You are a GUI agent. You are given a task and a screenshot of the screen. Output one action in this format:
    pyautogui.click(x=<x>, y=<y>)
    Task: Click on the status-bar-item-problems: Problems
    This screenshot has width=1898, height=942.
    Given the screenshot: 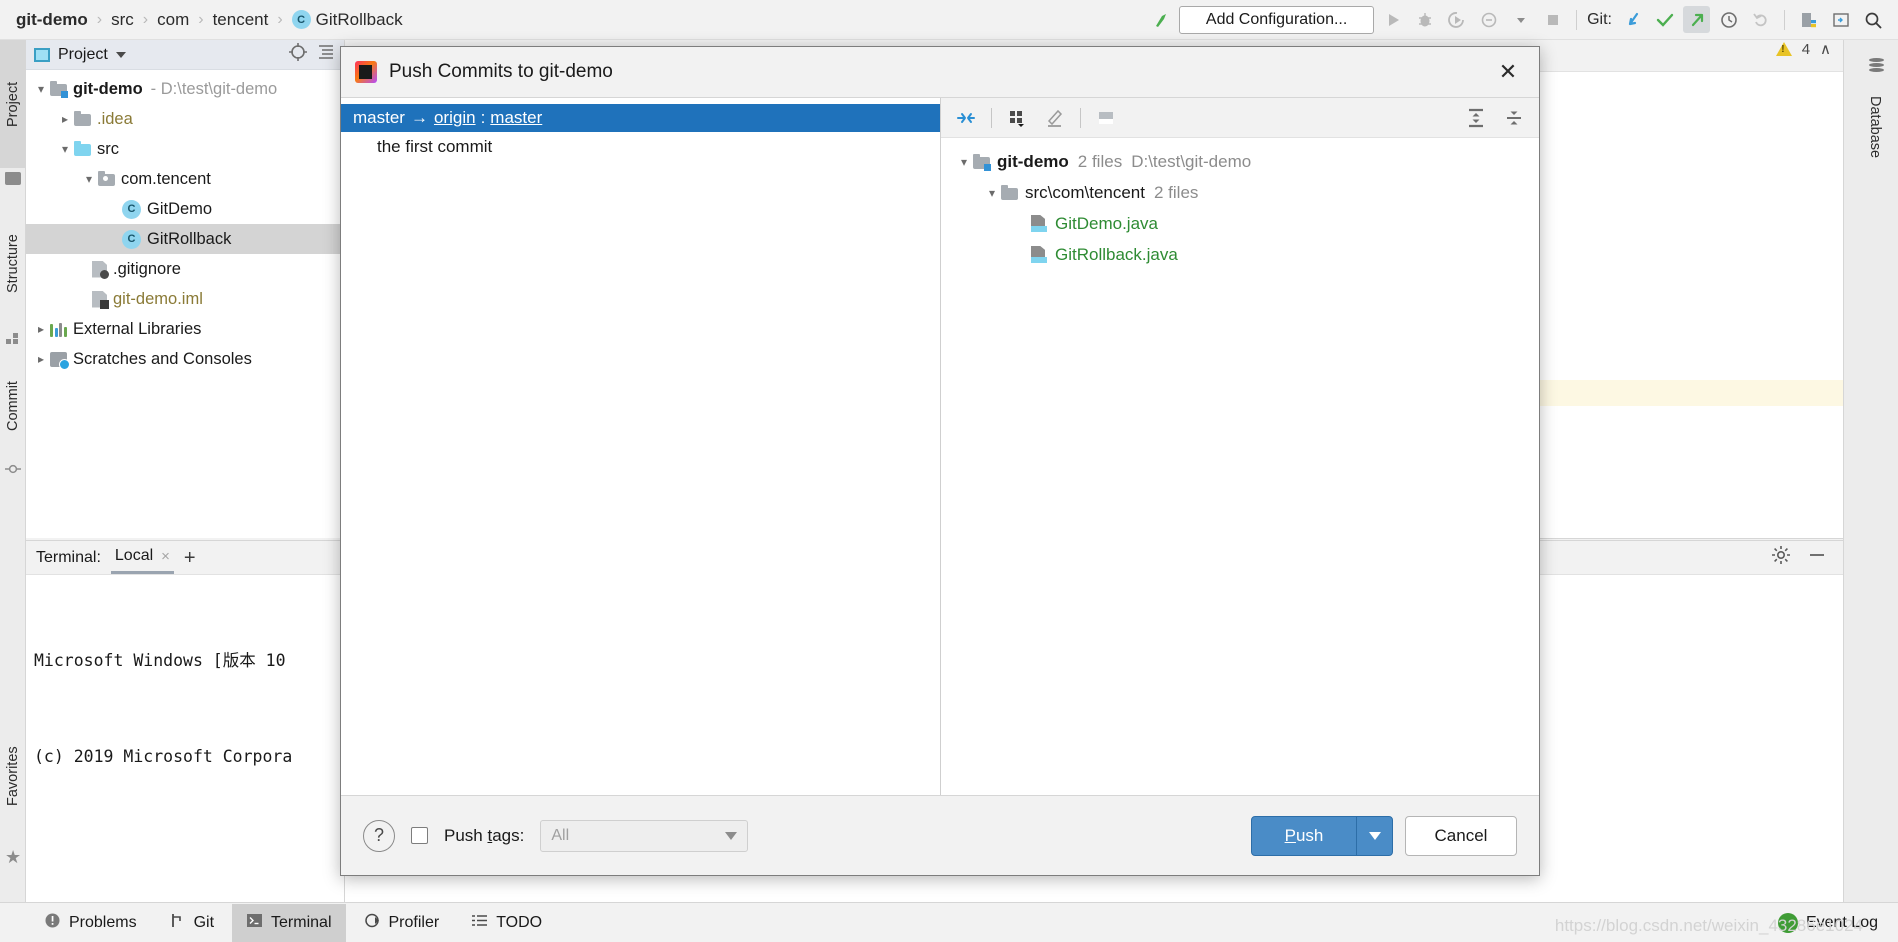 What is the action you would take?
    pyautogui.click(x=90, y=923)
    